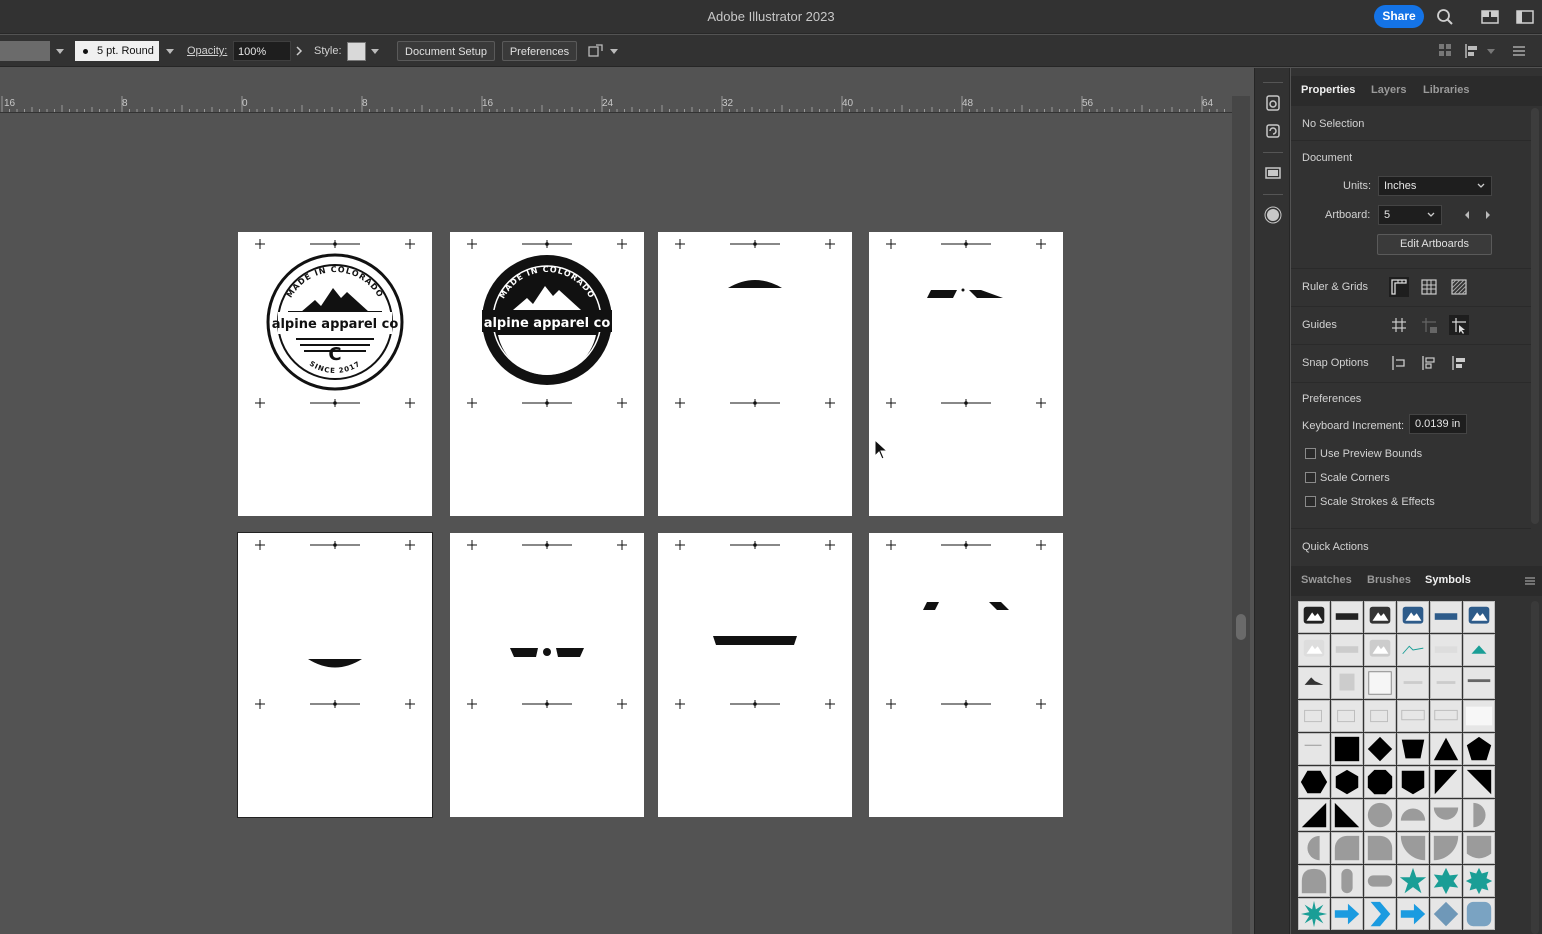 Image resolution: width=1542 pixels, height=934 pixels. Describe the element at coordinates (1389, 580) in the screenshot. I see `tab-brushes: Brushes` at that location.